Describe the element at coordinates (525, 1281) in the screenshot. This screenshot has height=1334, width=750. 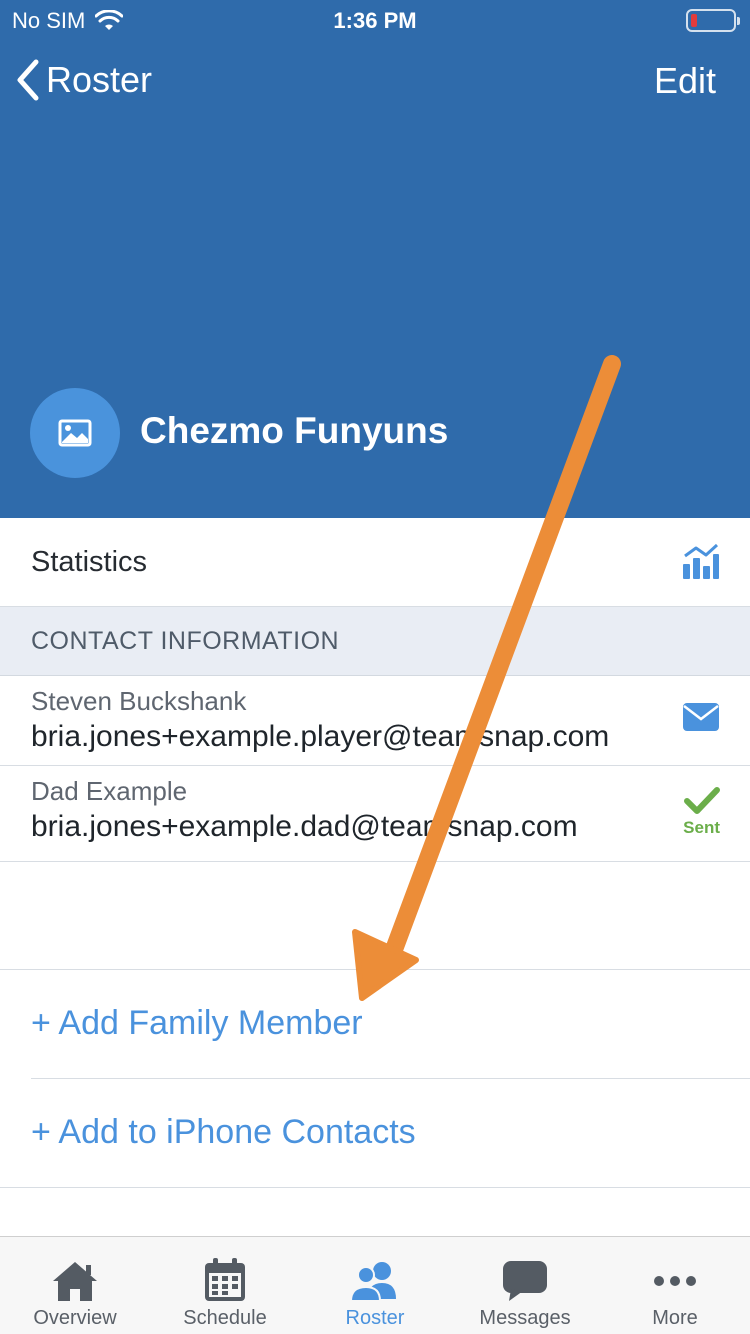
I see `chat-bubble-icon` at that location.